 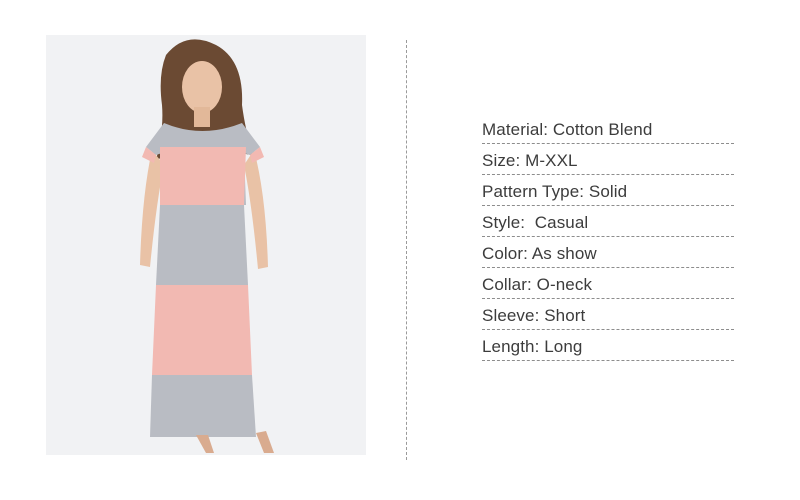 What do you see at coordinates (608, 283) in the screenshot?
I see `spec-row-collar: Collar: O-neck` at bounding box center [608, 283].